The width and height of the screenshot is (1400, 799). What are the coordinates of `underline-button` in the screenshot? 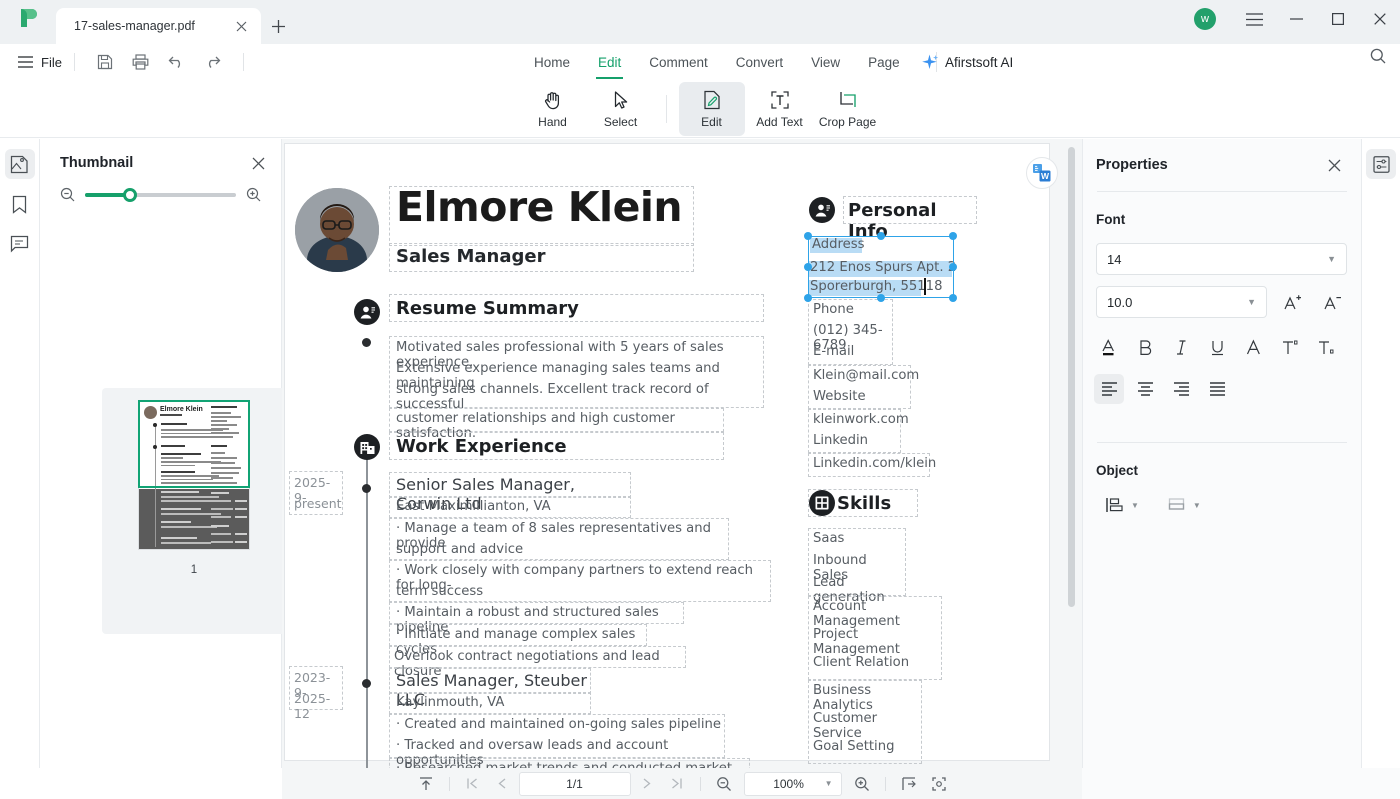 It's located at (1217, 347).